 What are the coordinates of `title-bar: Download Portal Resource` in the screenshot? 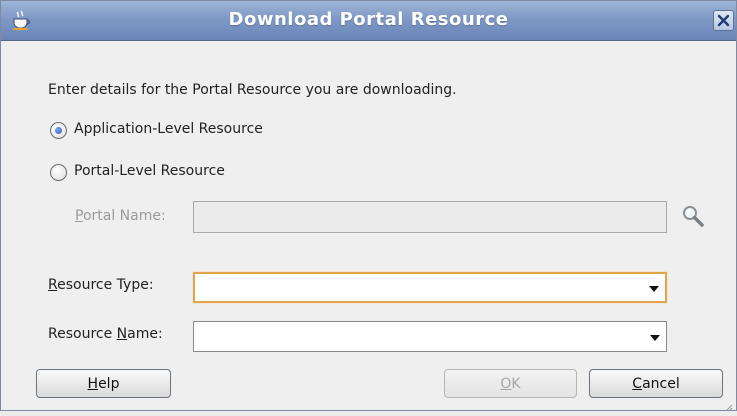 It's located at (368, 21).